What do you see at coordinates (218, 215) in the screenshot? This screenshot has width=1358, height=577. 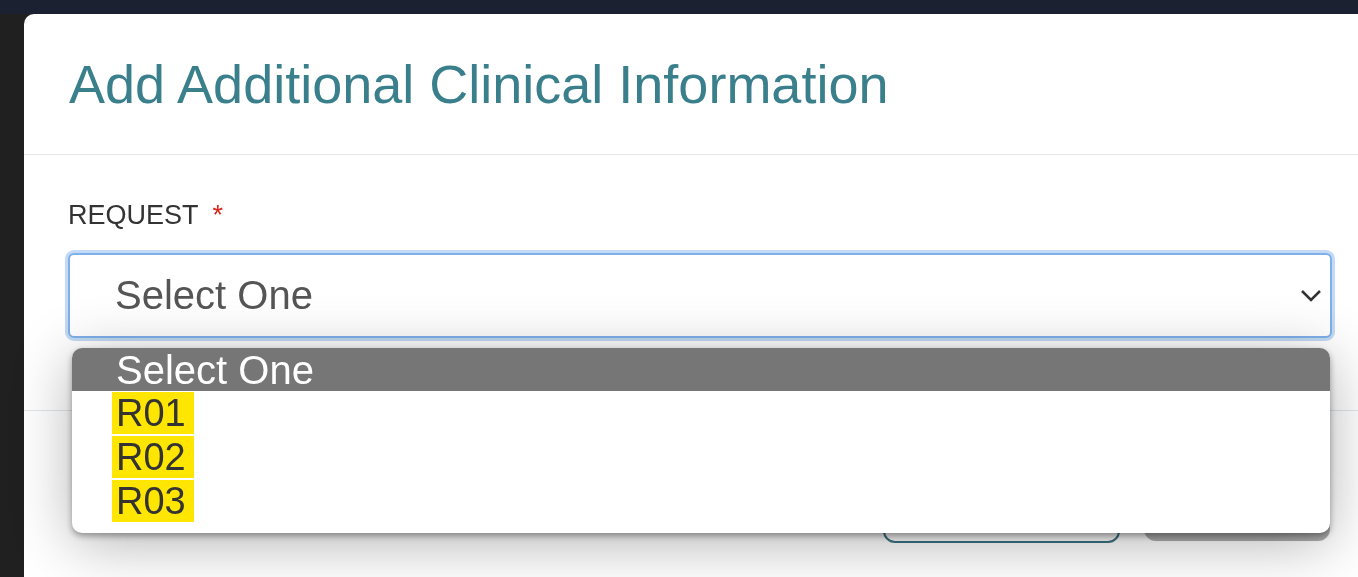 I see `required-mark: *` at bounding box center [218, 215].